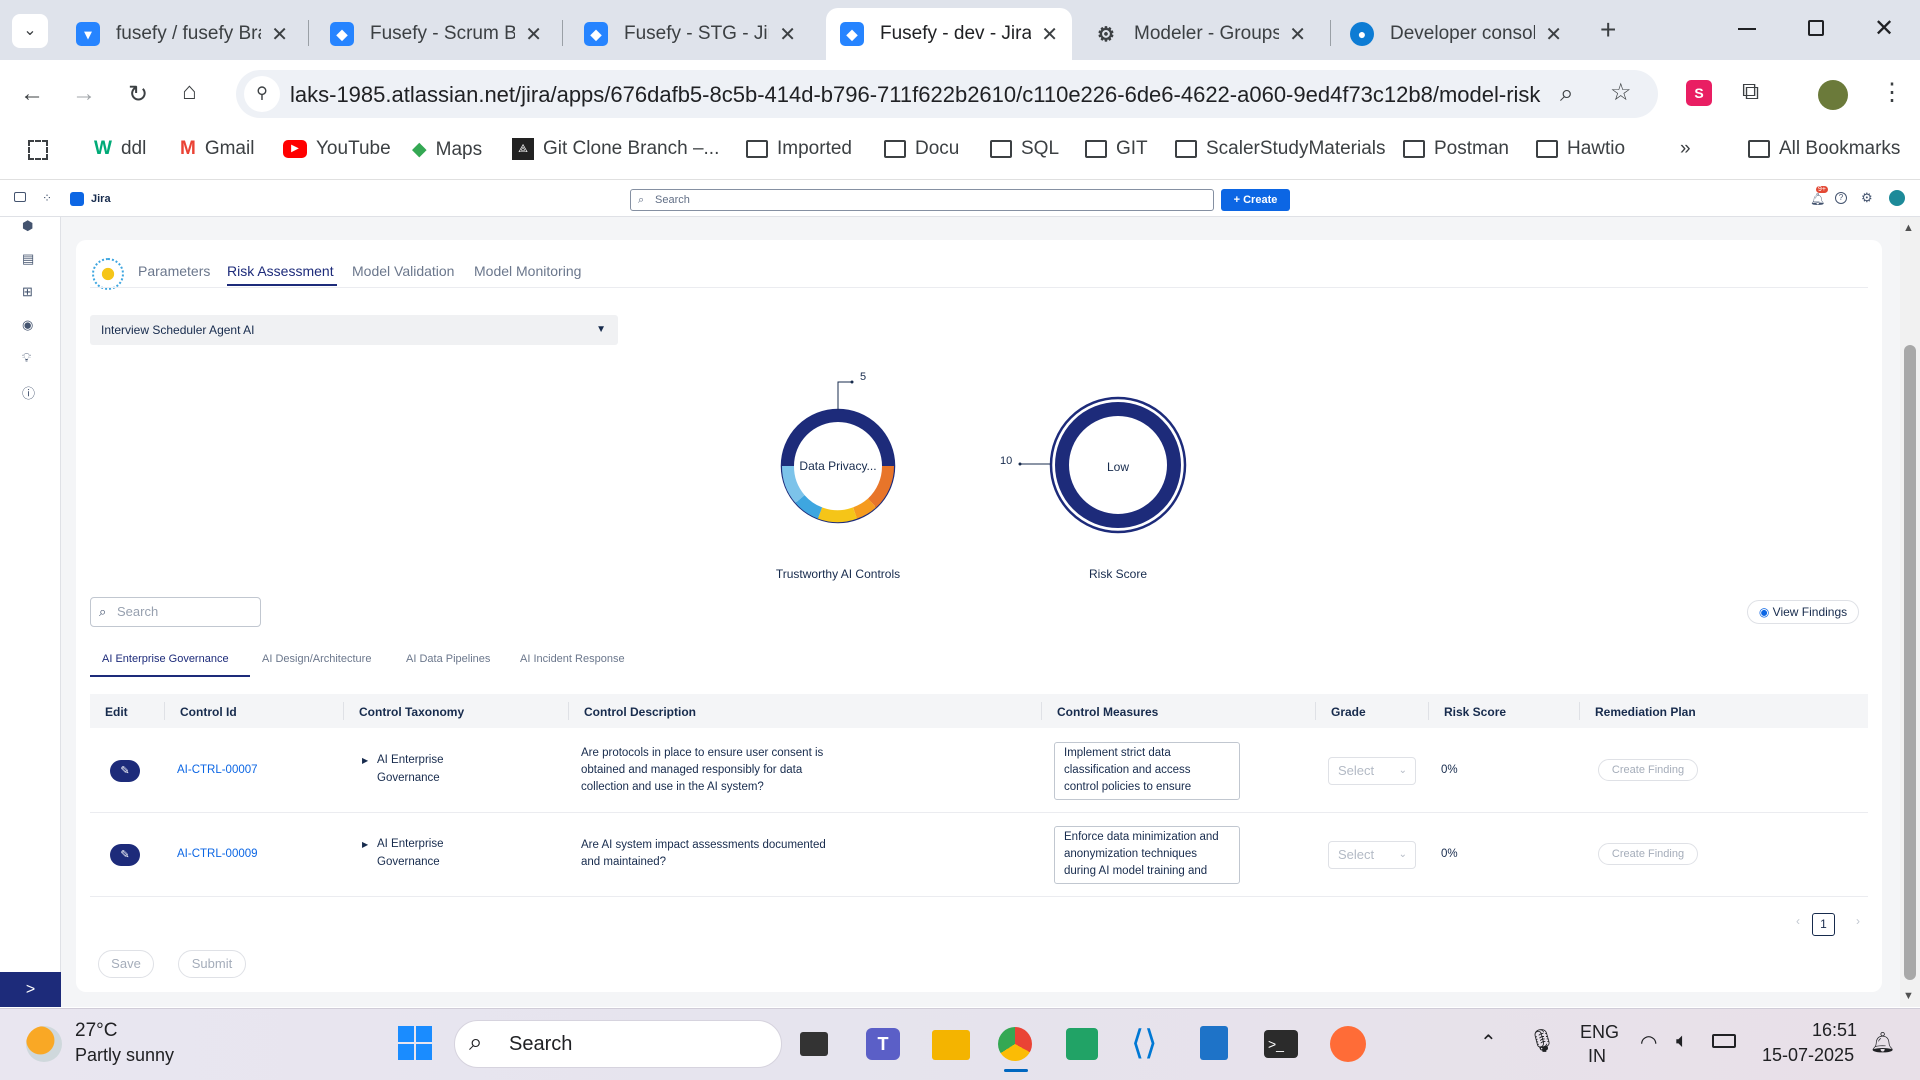 The width and height of the screenshot is (1920, 1080). Describe the element at coordinates (447, 149) in the screenshot. I see `bookmark-maps: ◆ Maps` at that location.